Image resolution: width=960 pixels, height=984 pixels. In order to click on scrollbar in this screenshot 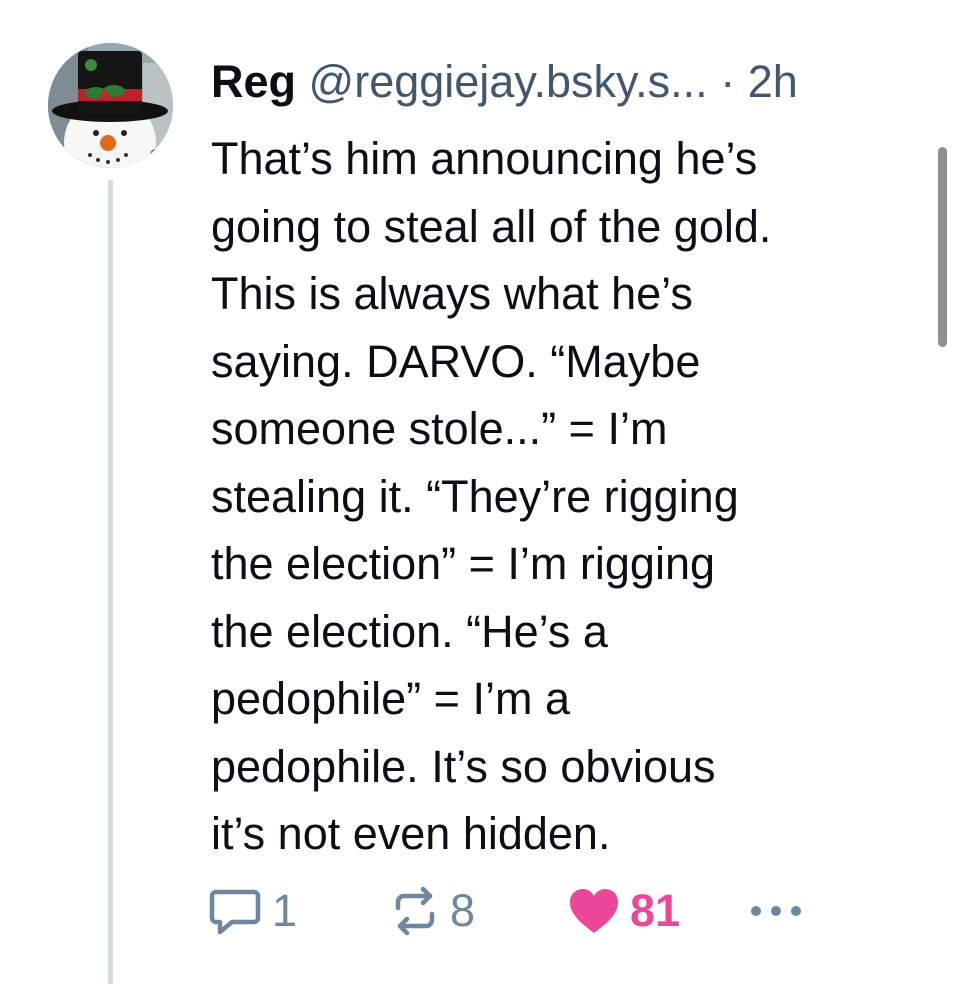, I will do `click(942, 247)`.